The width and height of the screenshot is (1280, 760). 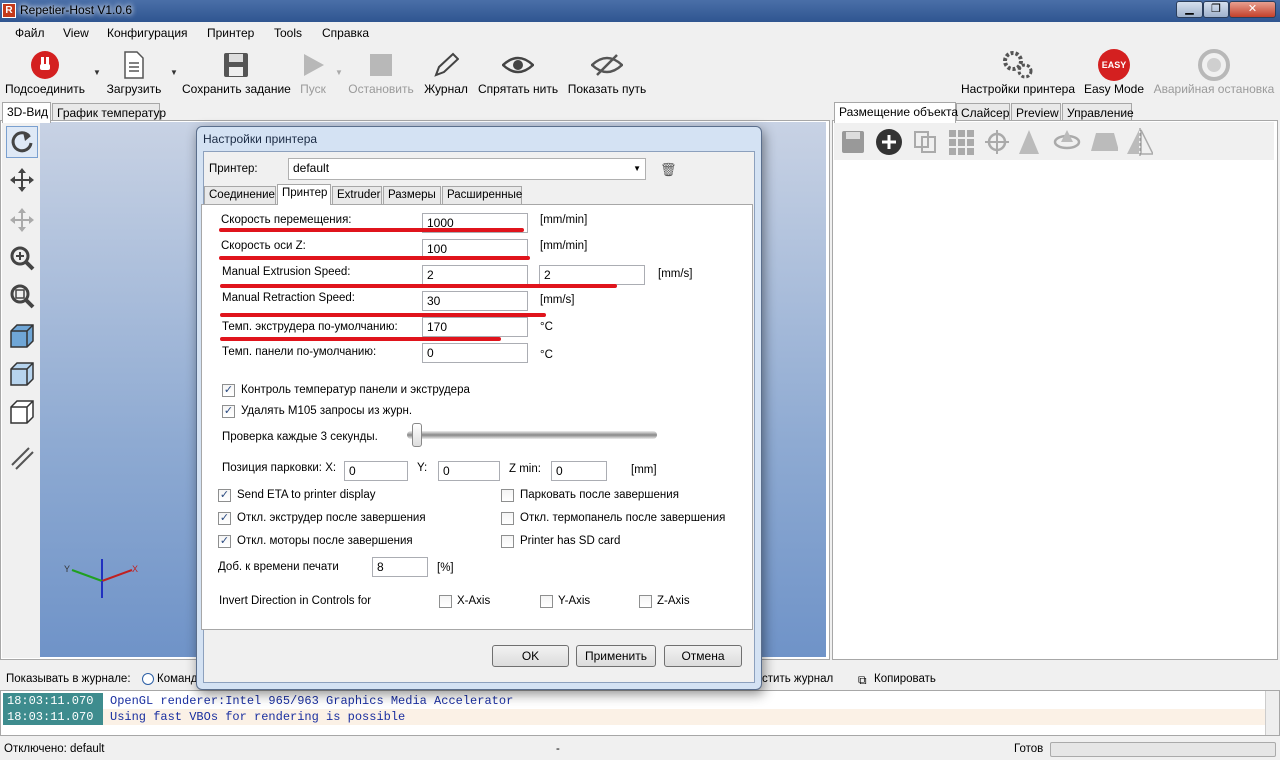 I want to click on printer-settings-button: Настройки принтера, so click(x=1018, y=72).